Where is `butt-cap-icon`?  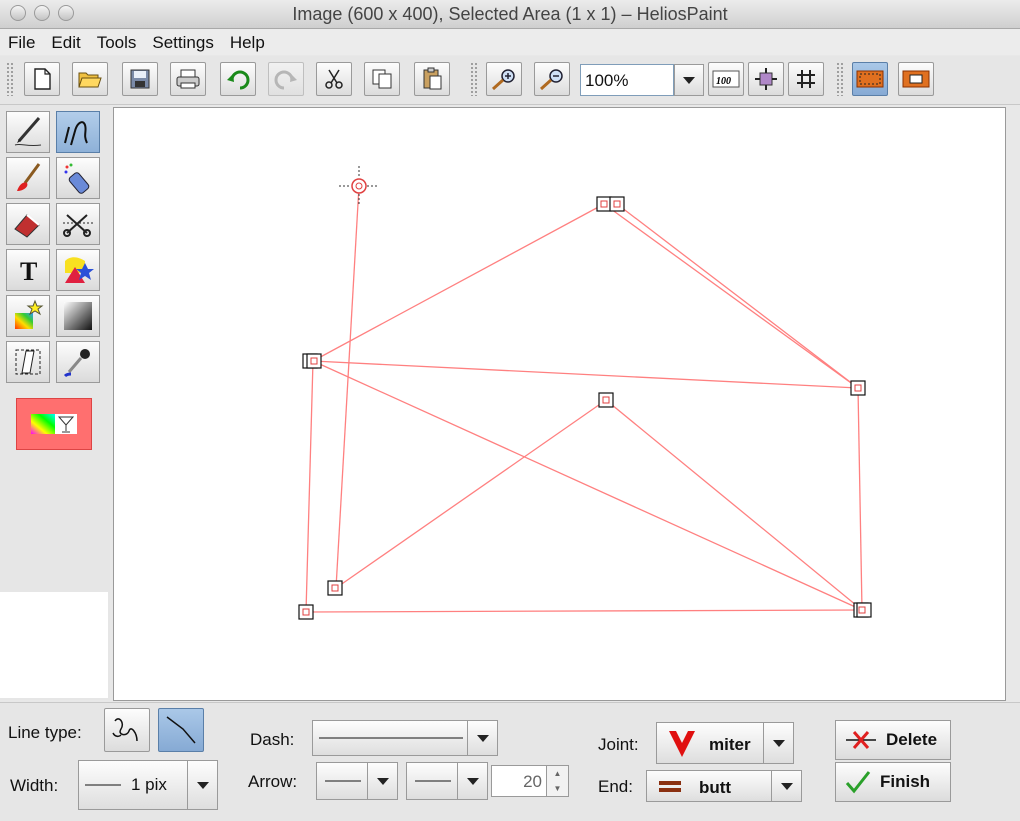 butt-cap-icon is located at coordinates (670, 786).